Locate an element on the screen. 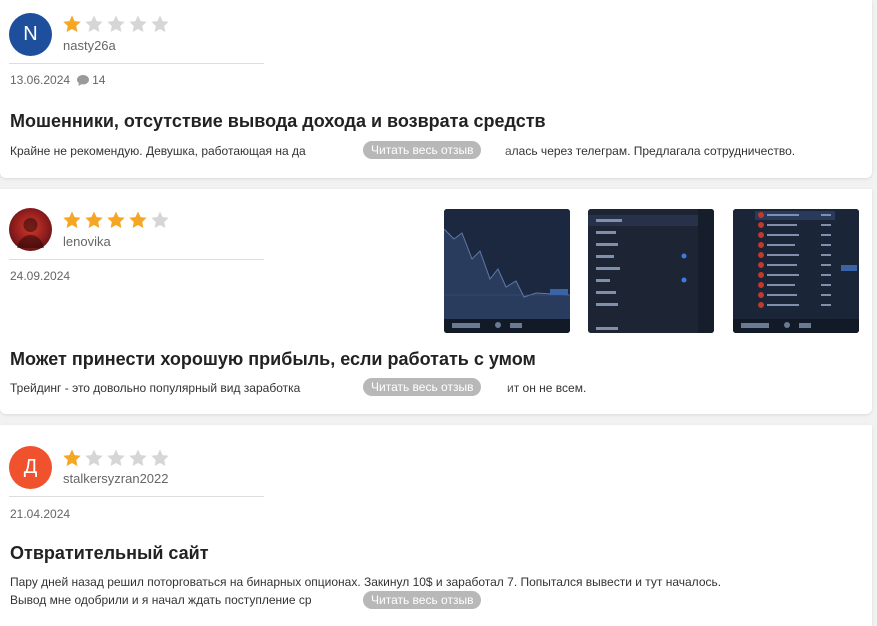 Image resolution: width=877 pixels, height=626 pixels. avatar-letter: N is located at coordinates (30, 34).